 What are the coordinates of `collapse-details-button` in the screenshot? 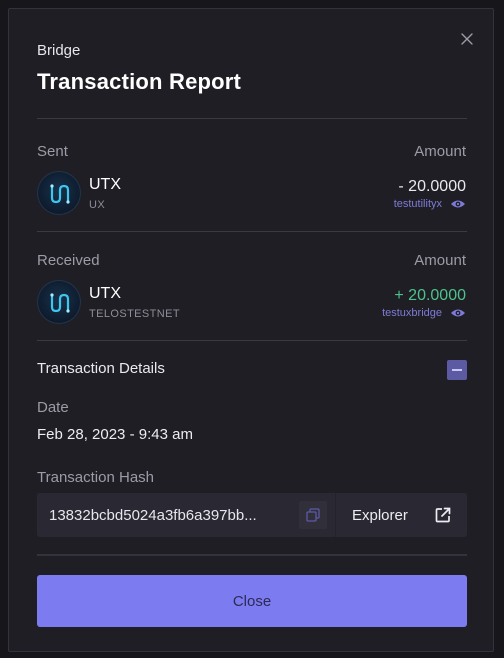 It's located at (457, 370).